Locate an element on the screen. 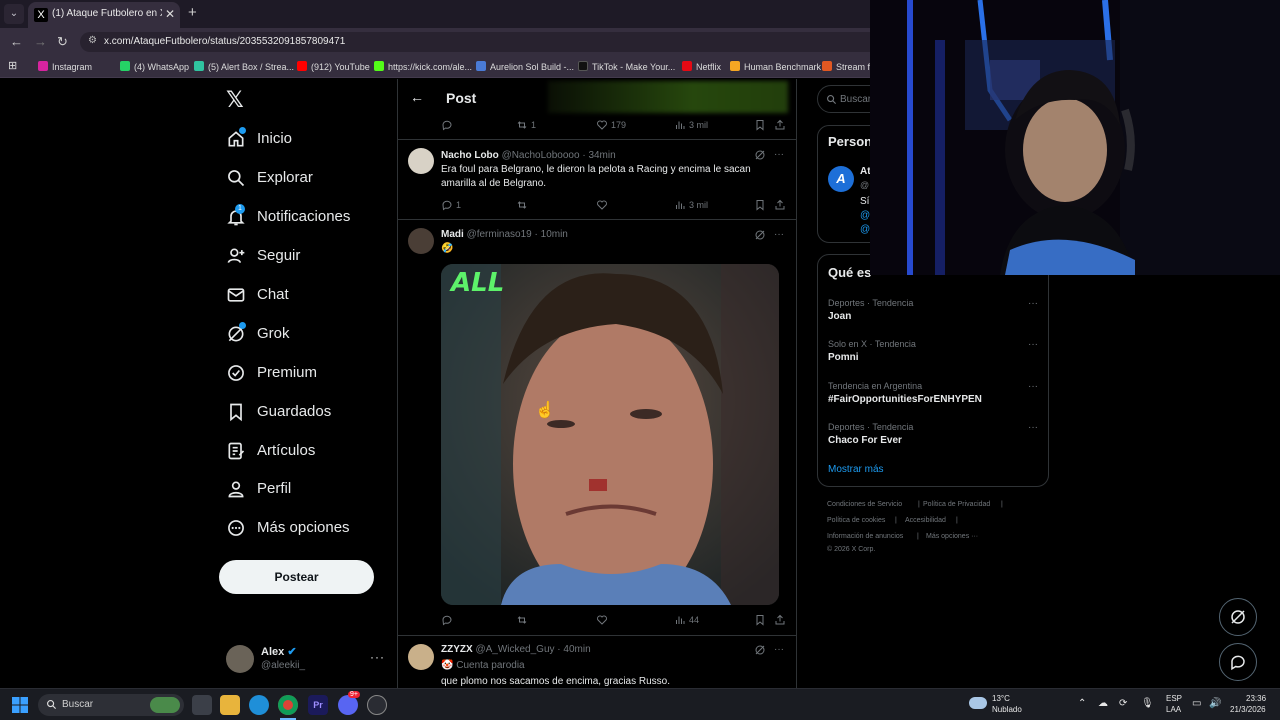 The image size is (1280, 720). reply-button: 1 is located at coordinates (451, 205).